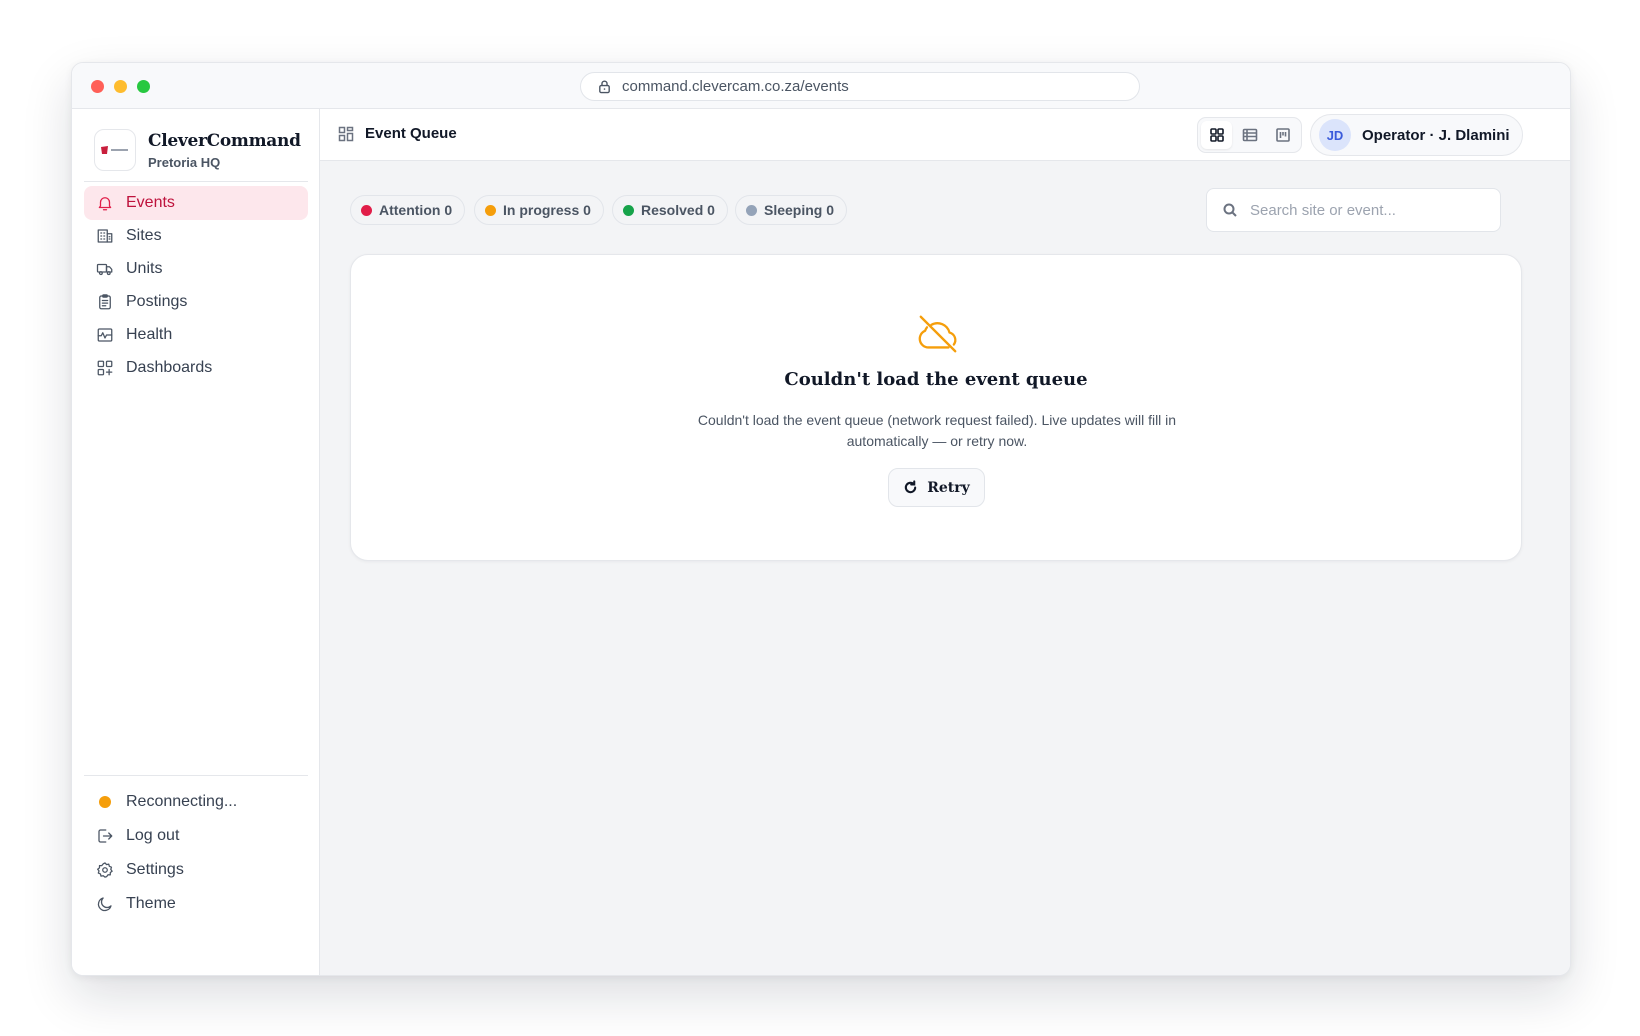 The width and height of the screenshot is (1640, 1036). I want to click on browser-titlebar: command.clevercam.co.za/events, so click(821, 86).